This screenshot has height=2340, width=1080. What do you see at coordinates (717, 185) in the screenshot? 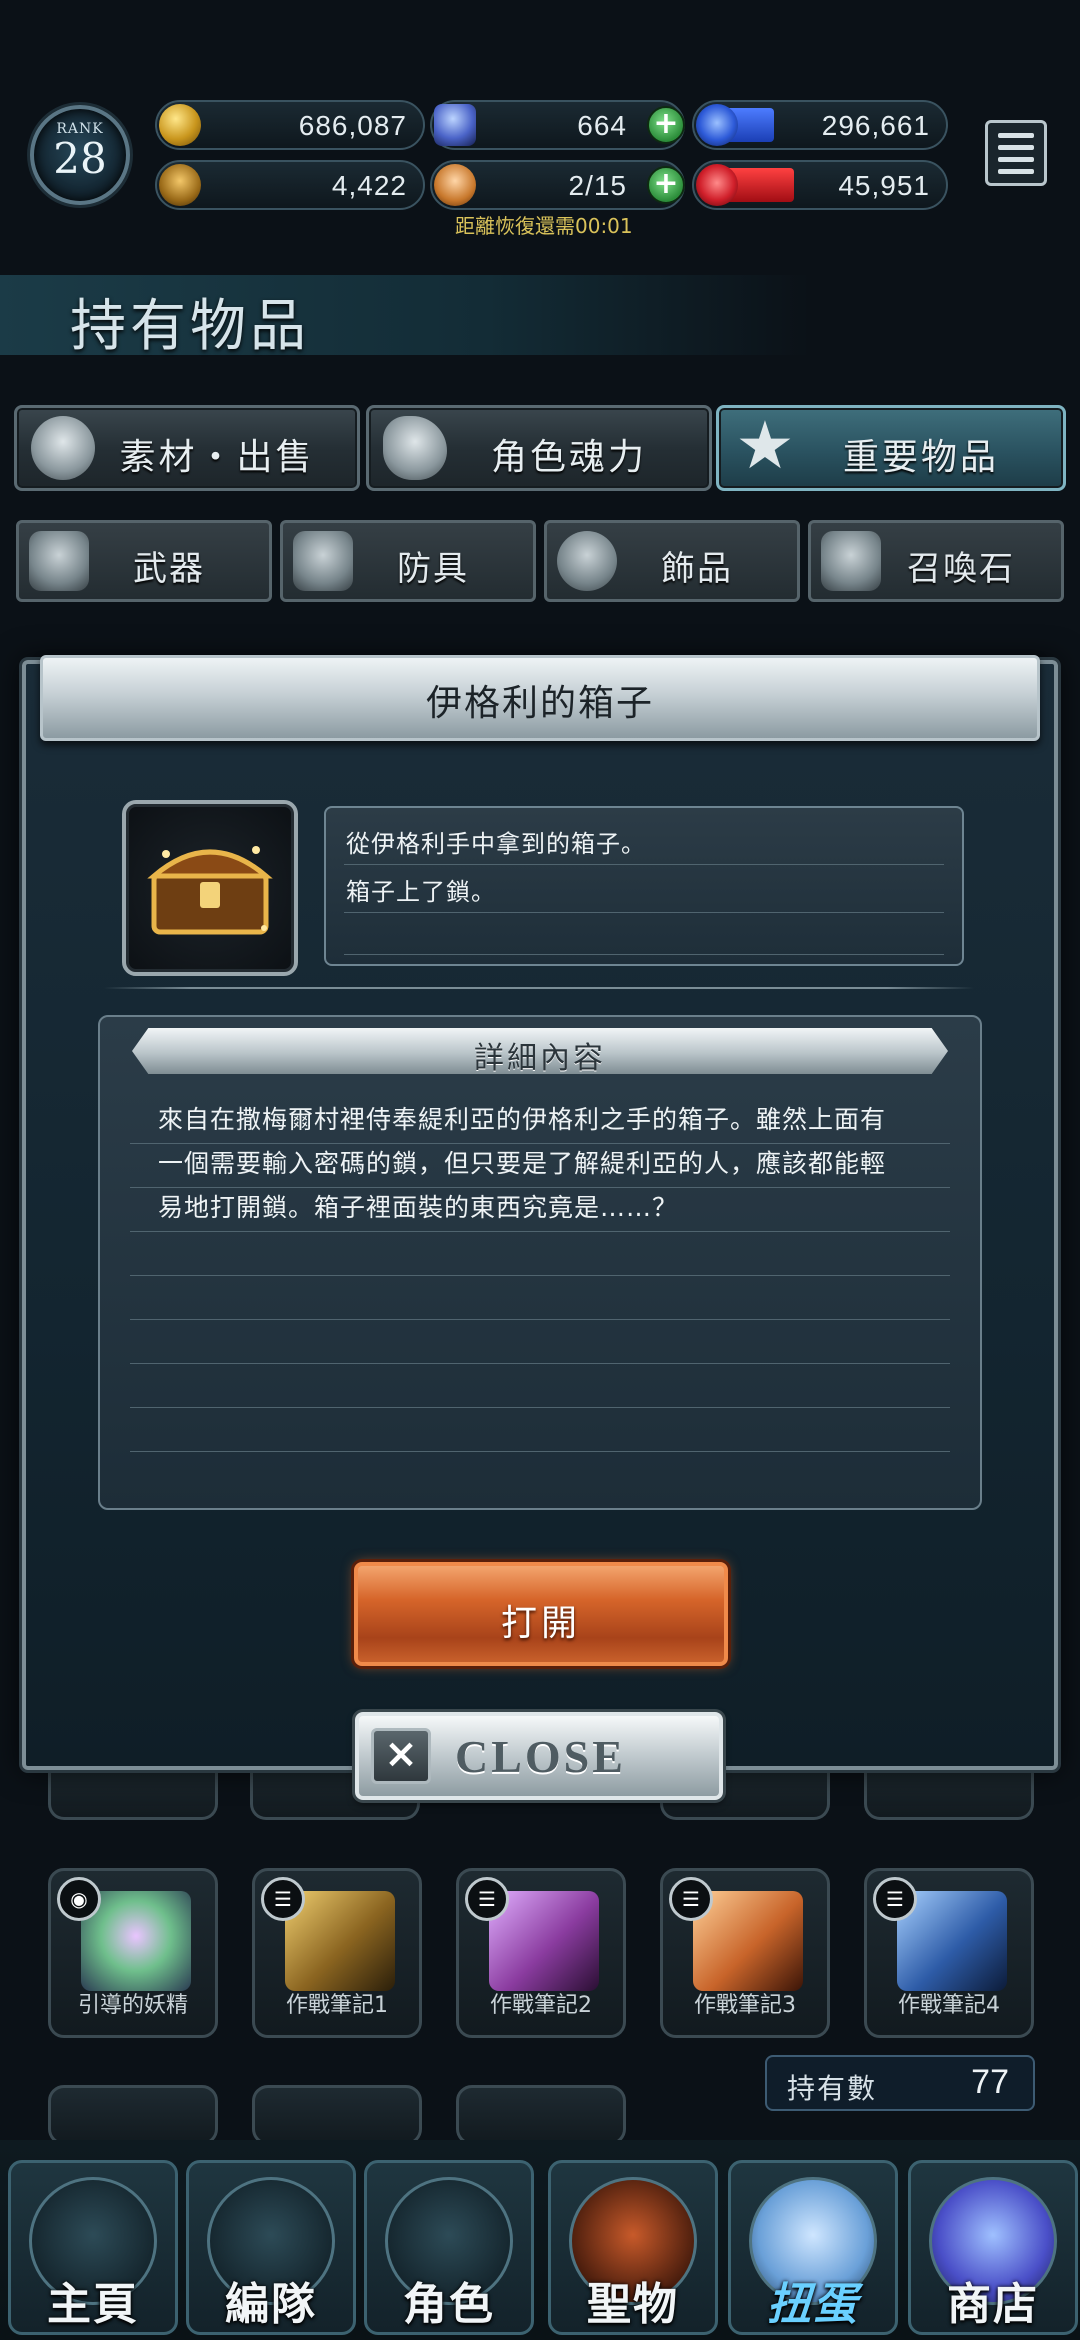
I see `red-orb-icon` at bounding box center [717, 185].